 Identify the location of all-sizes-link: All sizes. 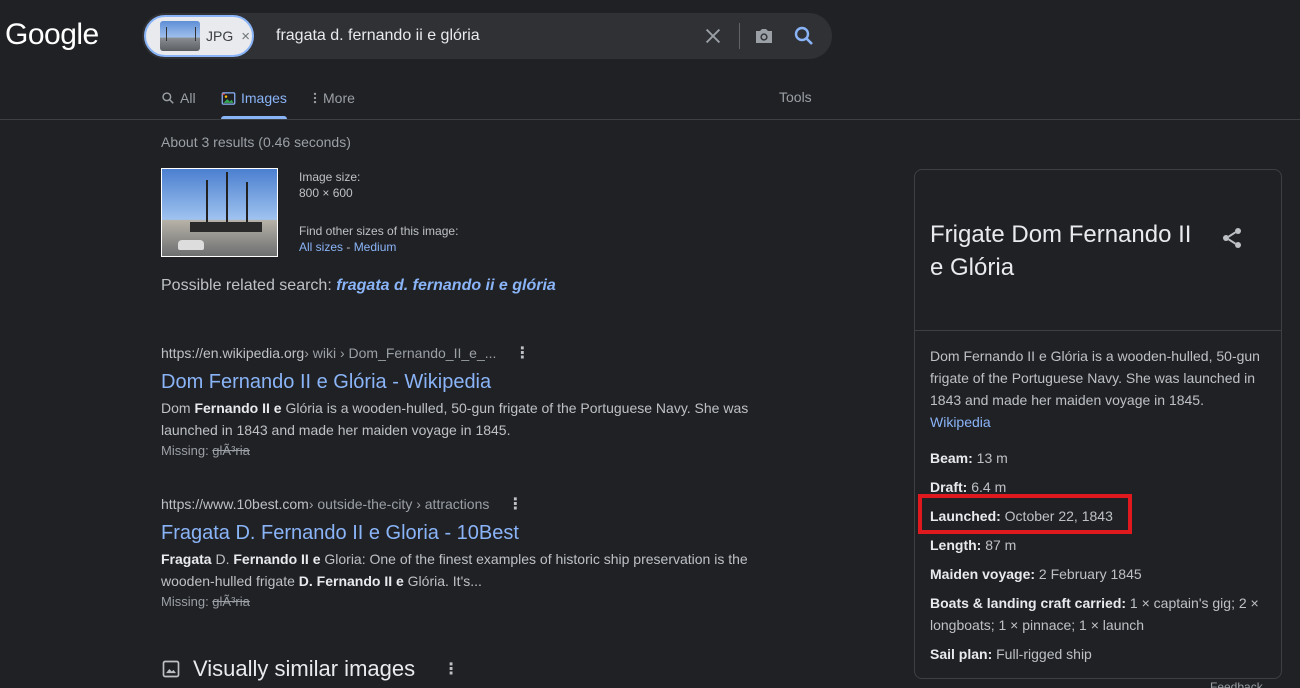
(321, 247).